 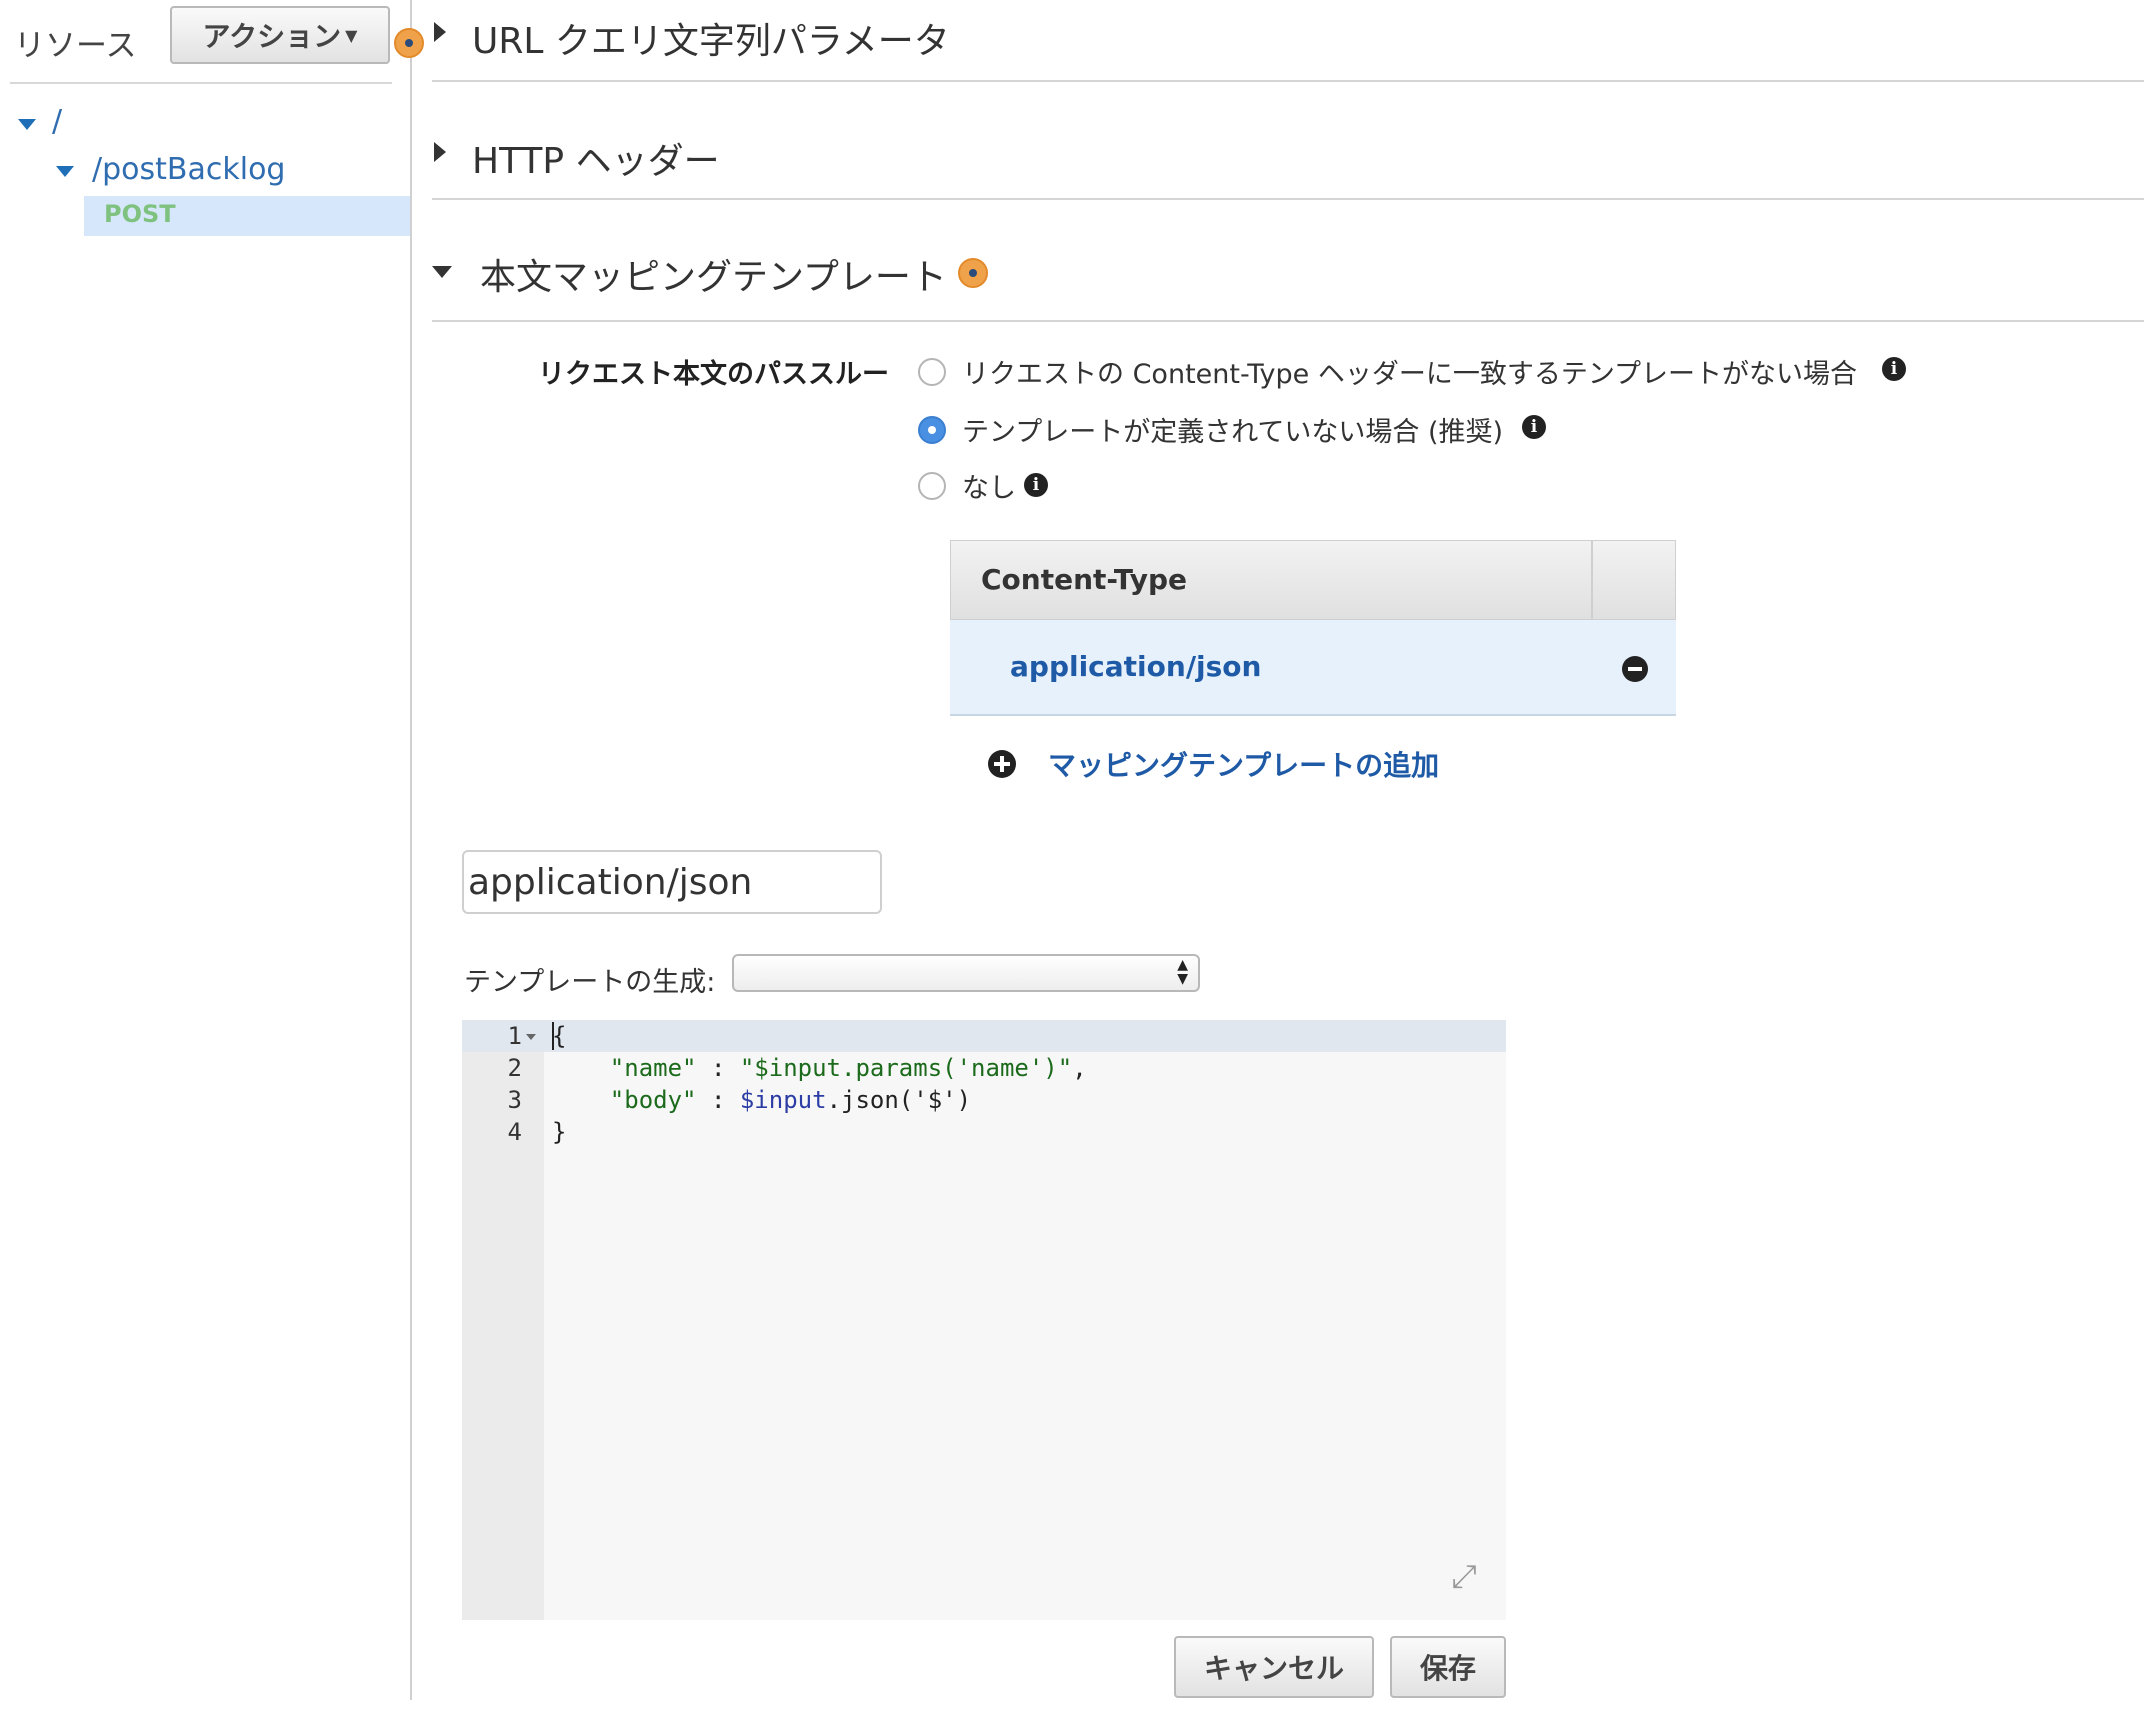 What do you see at coordinates (1464, 1576) in the screenshot?
I see `expand-icon: ⤢` at bounding box center [1464, 1576].